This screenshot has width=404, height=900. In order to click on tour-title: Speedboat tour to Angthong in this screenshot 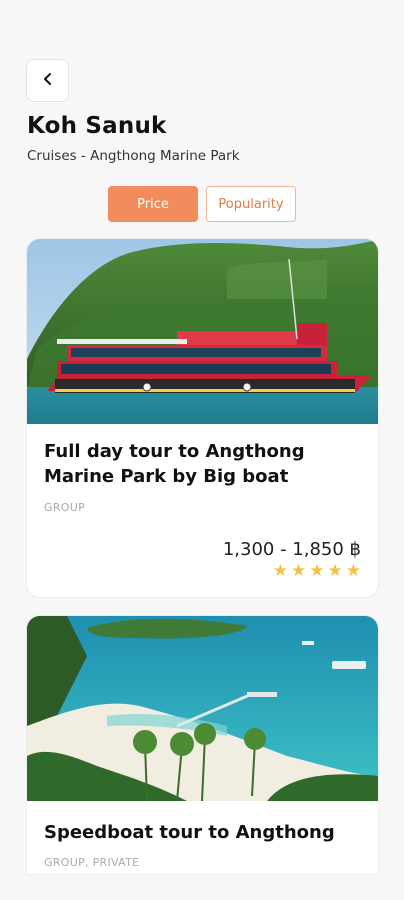, I will do `click(189, 832)`.